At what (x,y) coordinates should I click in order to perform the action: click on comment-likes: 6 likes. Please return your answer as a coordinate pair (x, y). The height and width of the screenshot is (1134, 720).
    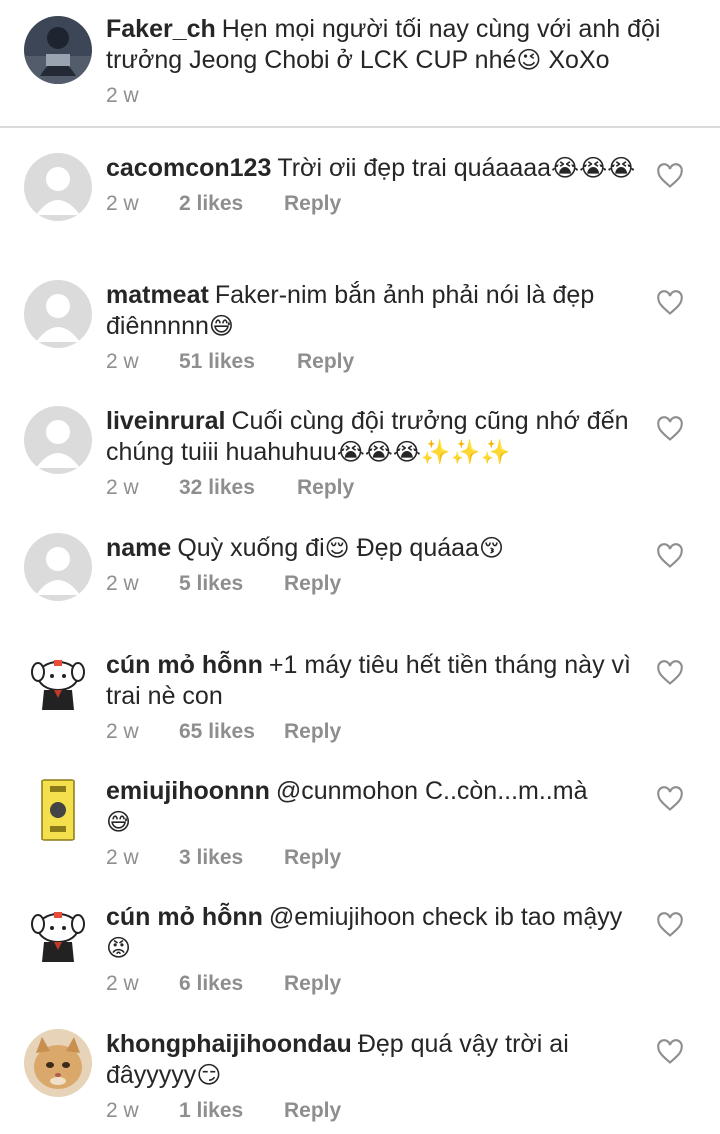
    Looking at the image, I should click on (231, 984).